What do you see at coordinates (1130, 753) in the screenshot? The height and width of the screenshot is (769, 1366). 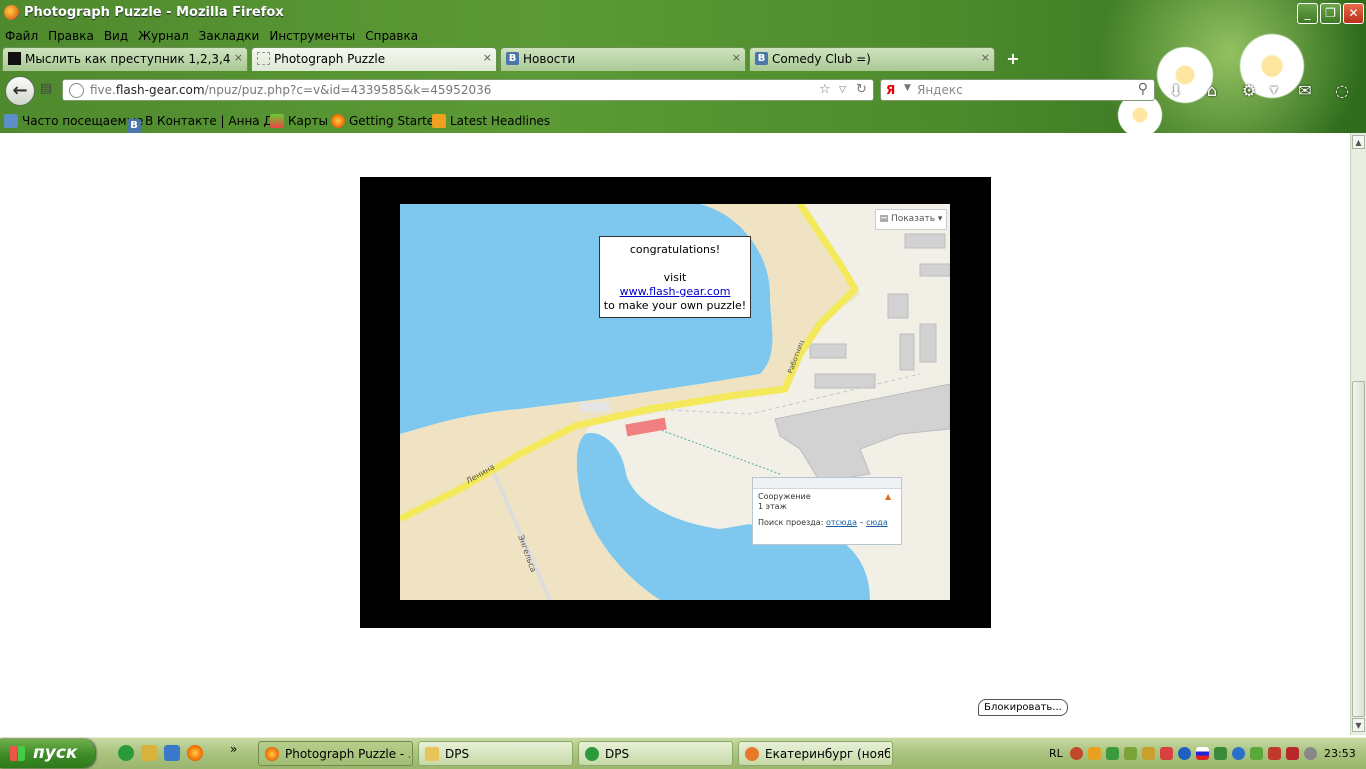 I see `network-icon` at bounding box center [1130, 753].